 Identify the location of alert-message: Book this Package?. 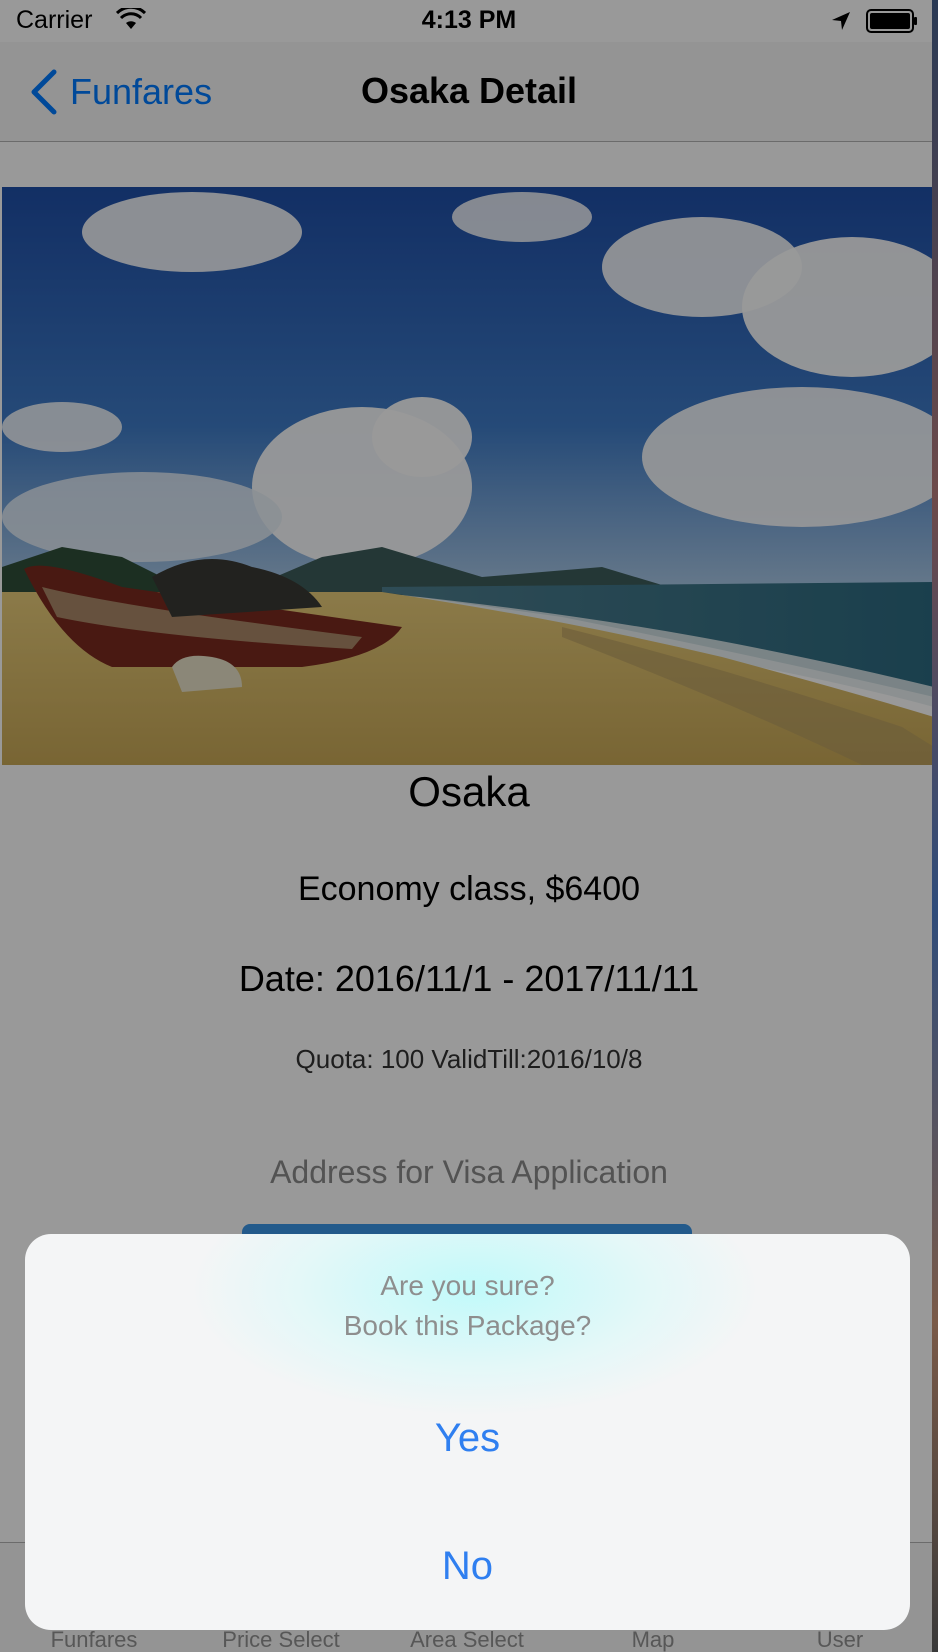
(467, 1325).